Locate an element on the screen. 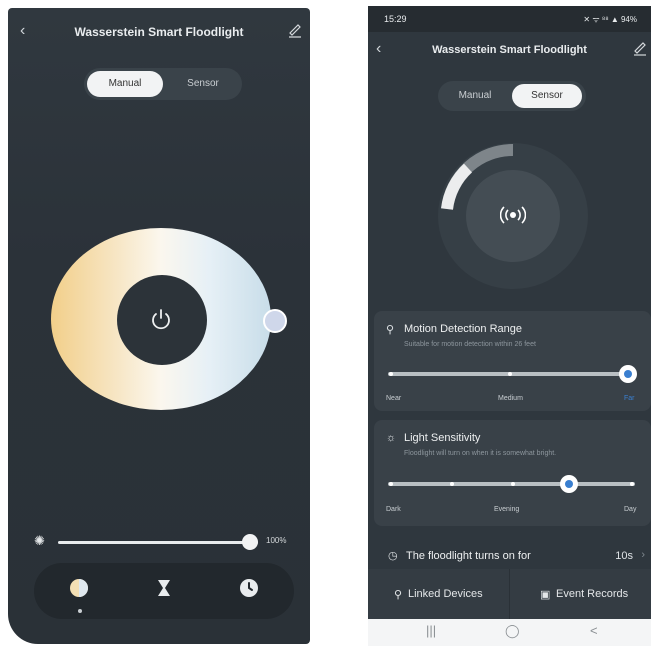  event-records-tab: ▣ Event Records is located at coordinates (580, 594).